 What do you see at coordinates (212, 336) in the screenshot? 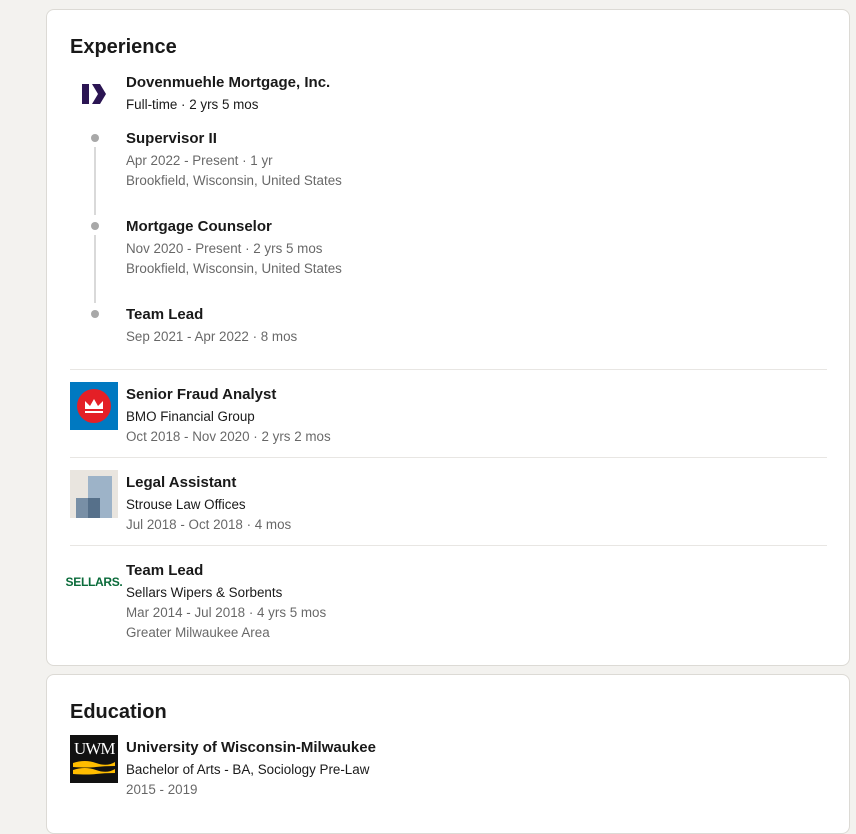
I see `role-dates: Sep 2021 - Apr 2022 · 8 mos` at bounding box center [212, 336].